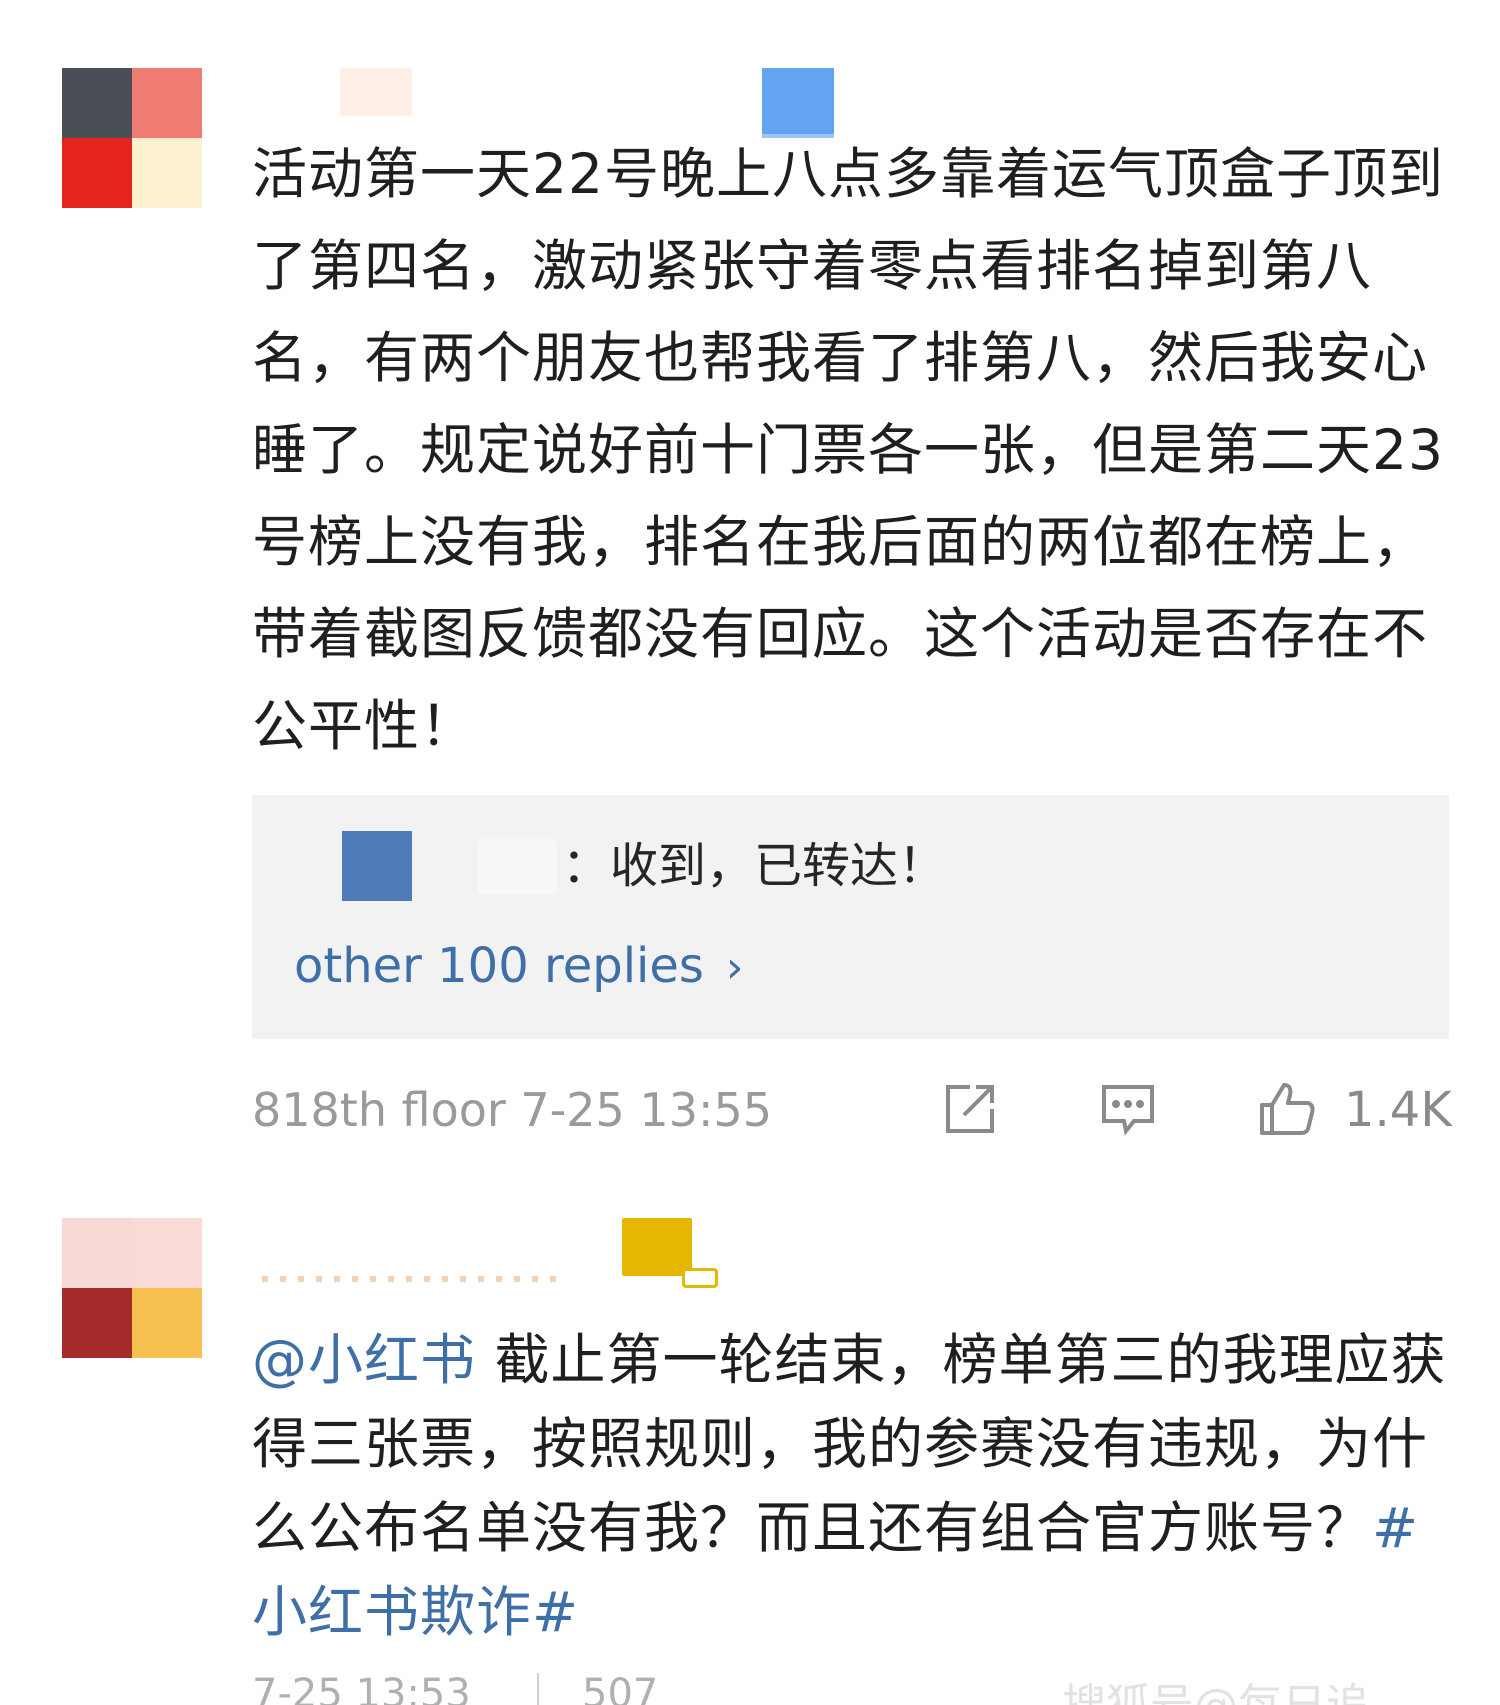  I want to click on like-icon, so click(1286, 1109).